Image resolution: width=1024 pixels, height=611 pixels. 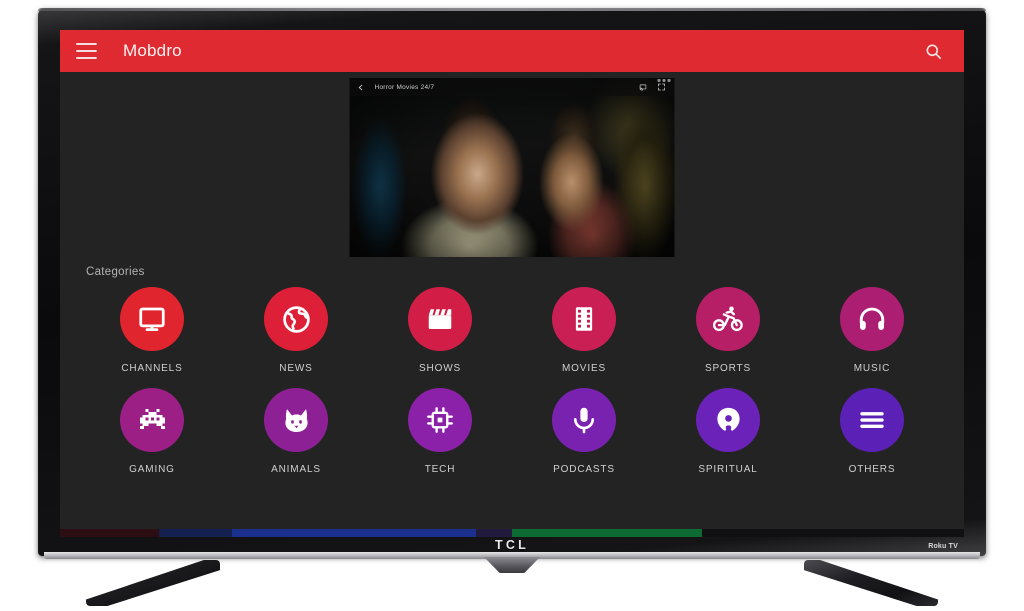 I want to click on video-frame, so click(x=512, y=167).